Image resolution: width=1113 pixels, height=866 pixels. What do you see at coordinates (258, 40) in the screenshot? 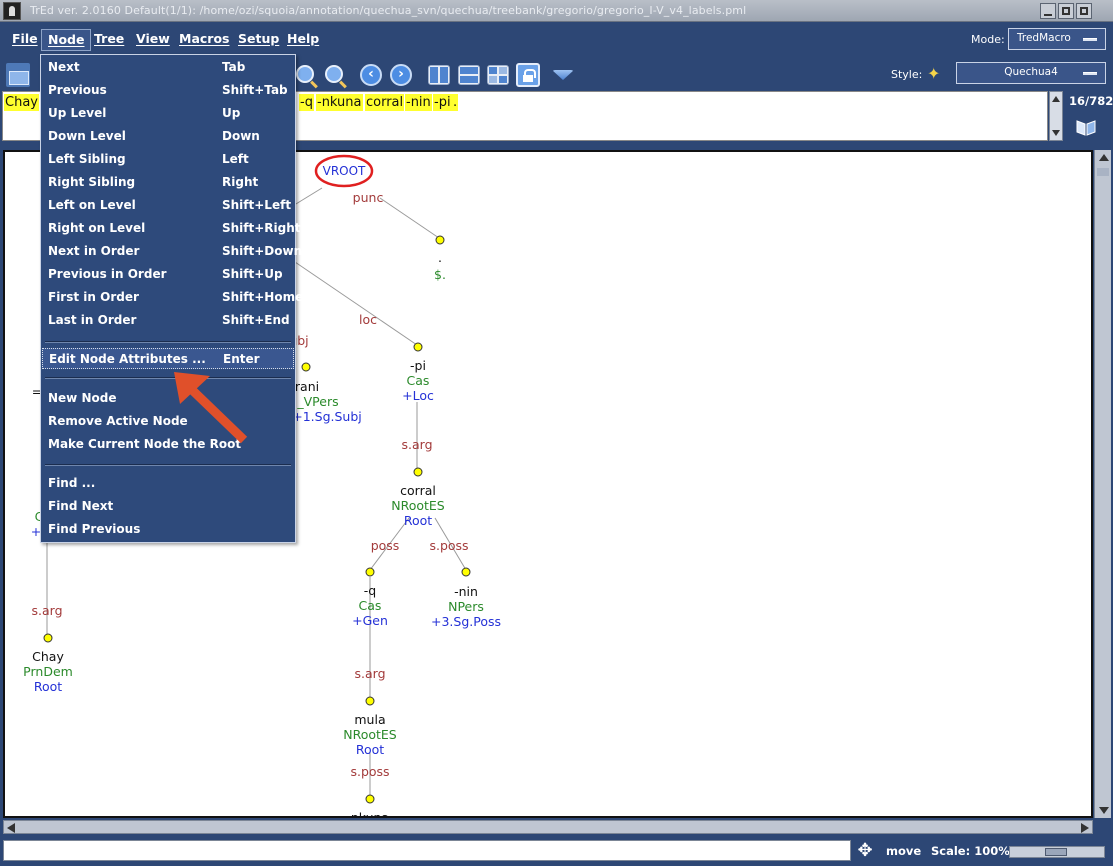
I see `menu-setup: Setup` at bounding box center [258, 40].